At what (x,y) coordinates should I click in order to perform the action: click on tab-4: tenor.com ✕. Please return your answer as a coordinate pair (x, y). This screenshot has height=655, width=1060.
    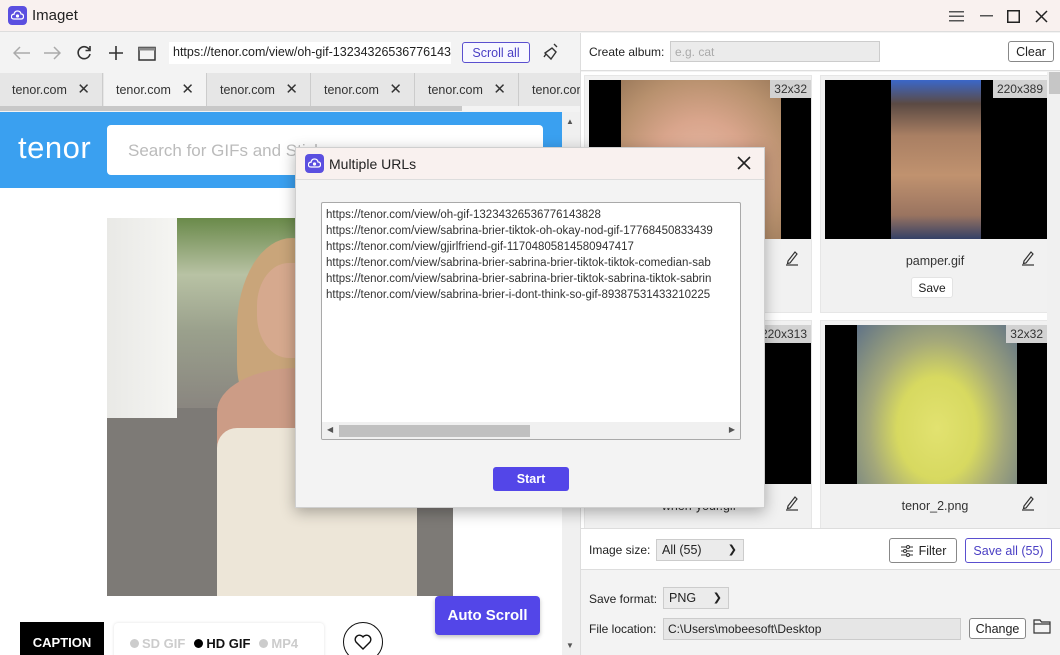
    Looking at the image, I should click on (363, 89).